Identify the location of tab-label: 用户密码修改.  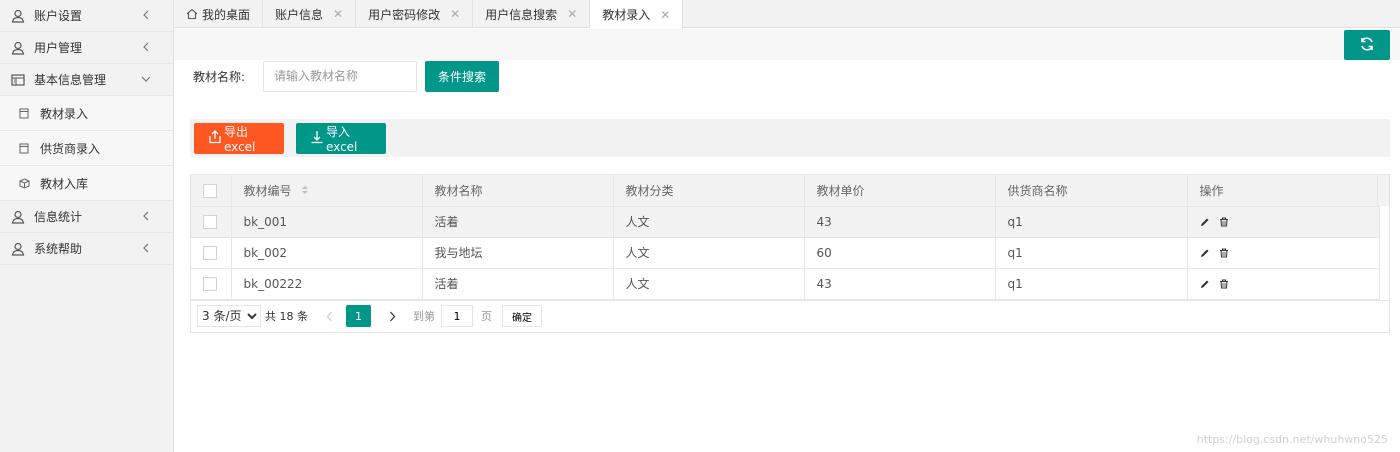
(404, 14).